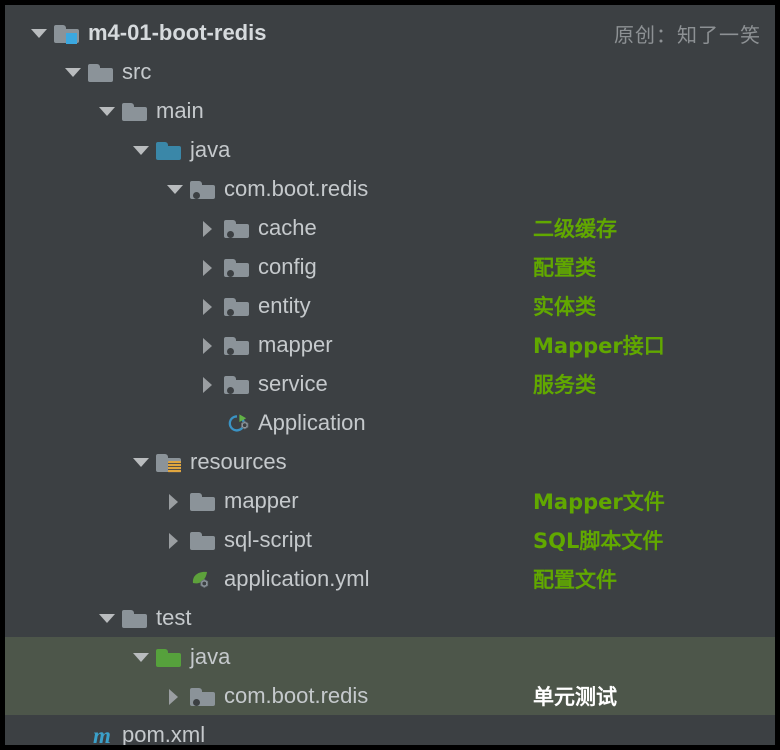  Describe the element at coordinates (390, 422) in the screenshot. I see `tree-row: Application` at that location.